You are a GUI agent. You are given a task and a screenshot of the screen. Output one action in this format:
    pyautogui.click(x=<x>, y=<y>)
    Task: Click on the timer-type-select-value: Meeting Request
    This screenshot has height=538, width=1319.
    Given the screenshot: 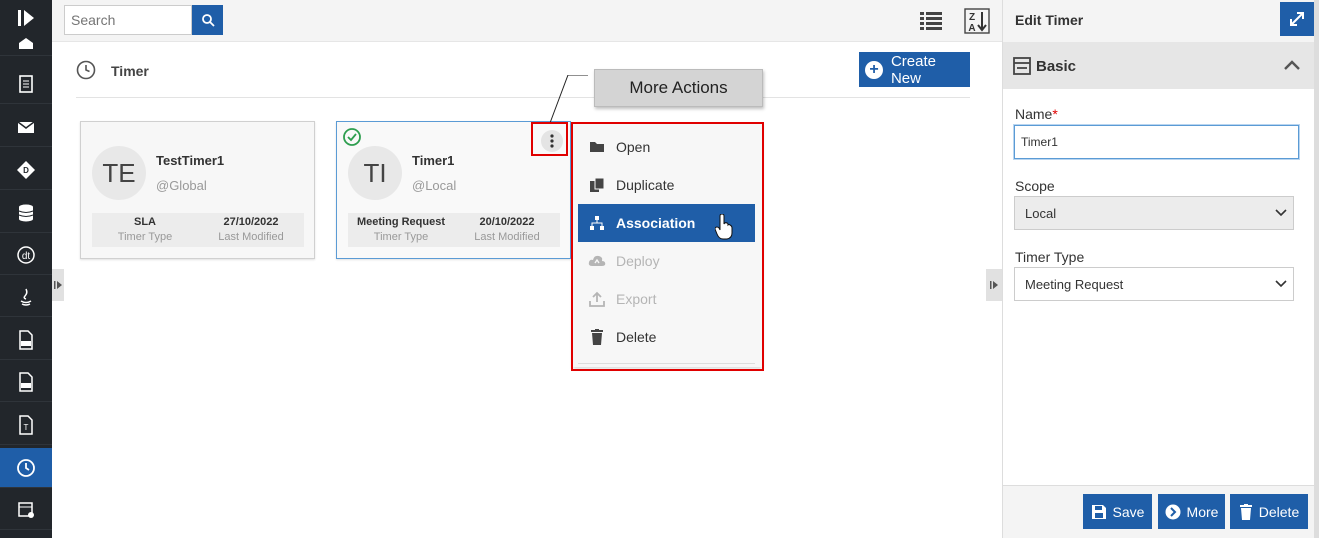 What is the action you would take?
    pyautogui.click(x=1074, y=284)
    